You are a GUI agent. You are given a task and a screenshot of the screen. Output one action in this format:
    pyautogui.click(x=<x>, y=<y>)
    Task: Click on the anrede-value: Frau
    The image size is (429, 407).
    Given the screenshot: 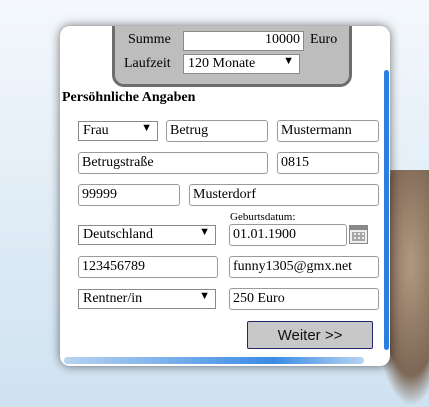 What is the action you would take?
    pyautogui.click(x=96, y=130)
    